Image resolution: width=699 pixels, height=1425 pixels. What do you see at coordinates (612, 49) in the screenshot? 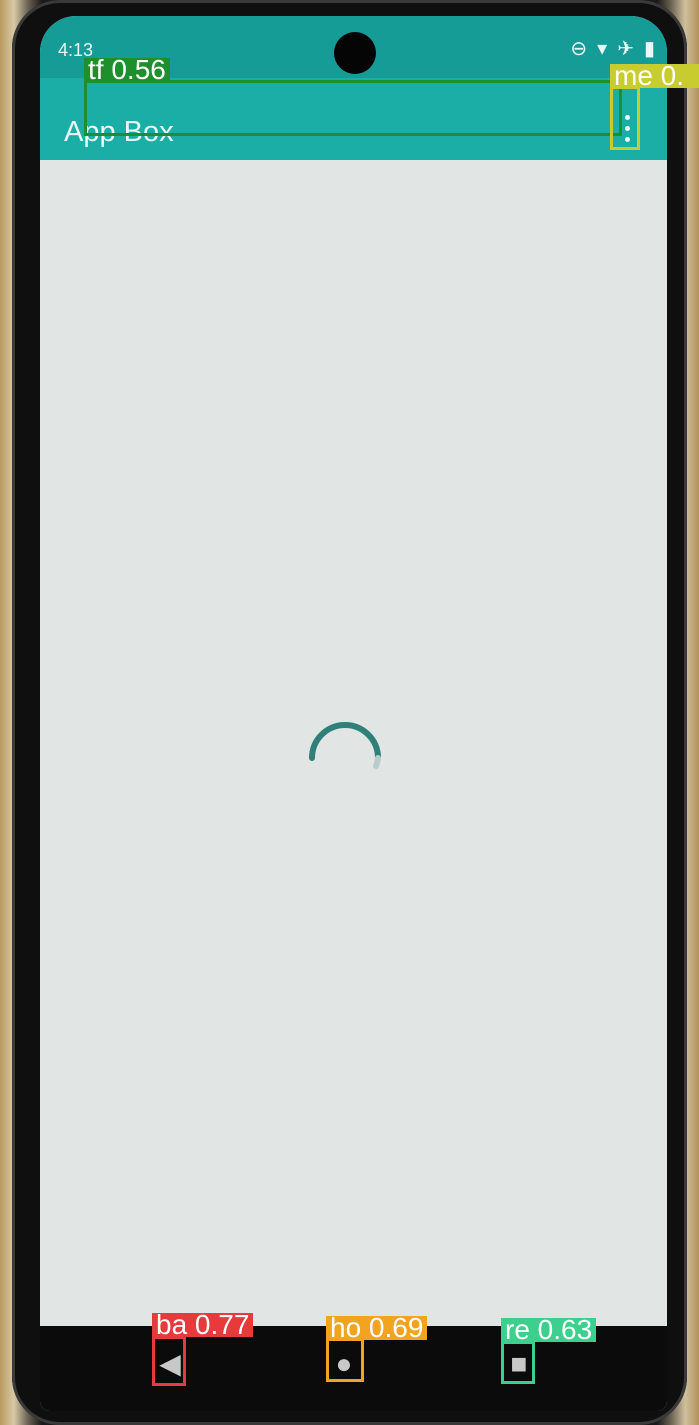
I see `status-icons: ⊖ ▾ ✈ ▮` at bounding box center [612, 49].